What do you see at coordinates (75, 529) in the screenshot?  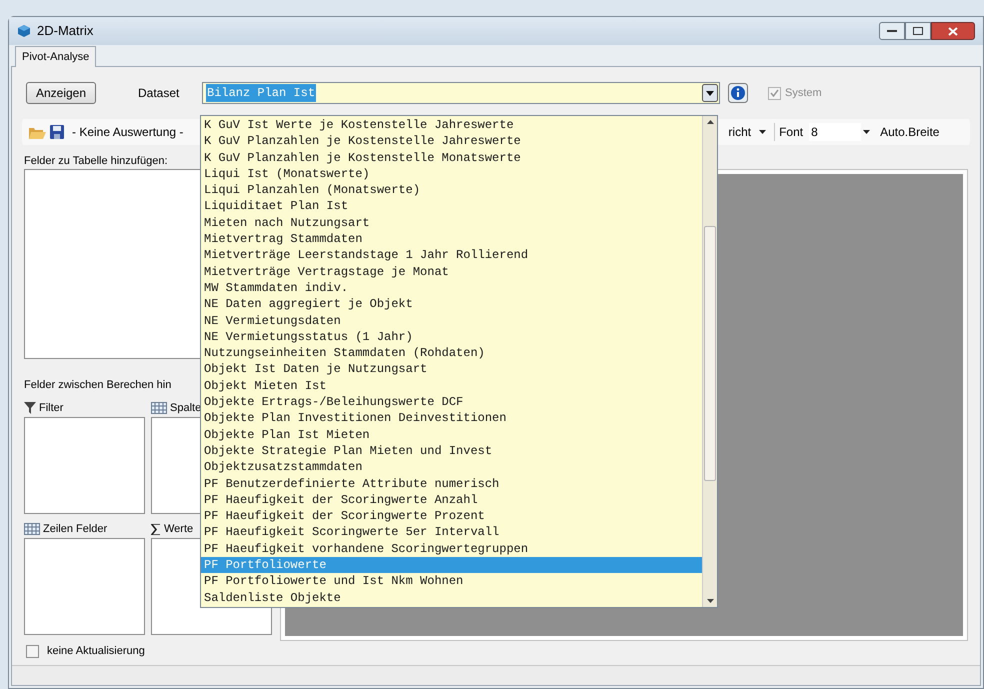 I see `area-label: Zeilen Felder` at bounding box center [75, 529].